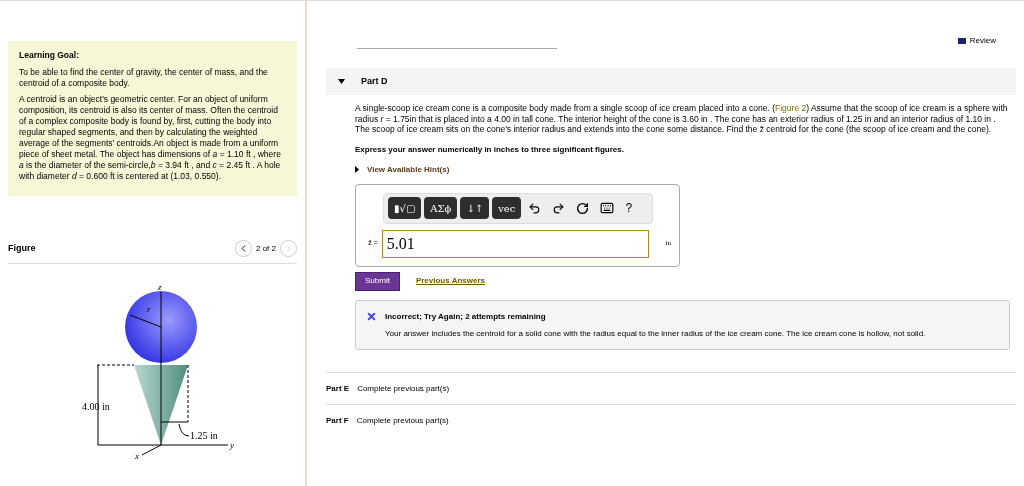 The width and height of the screenshot is (1024, 486). What do you see at coordinates (976, 41) in the screenshot?
I see `review-link: Review` at bounding box center [976, 41].